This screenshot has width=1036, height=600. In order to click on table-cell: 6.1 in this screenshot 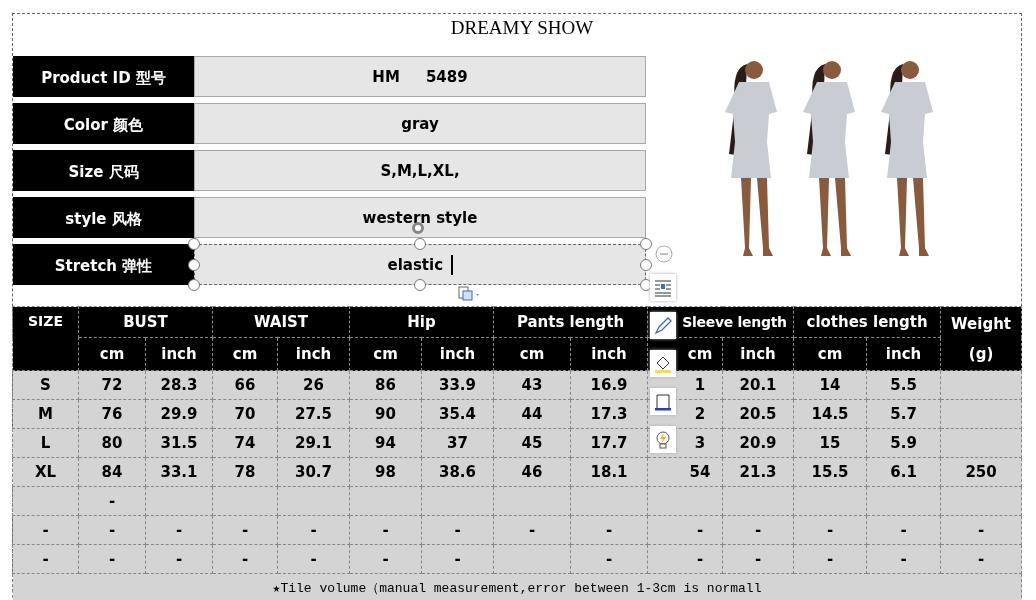, I will do `click(903, 472)`.